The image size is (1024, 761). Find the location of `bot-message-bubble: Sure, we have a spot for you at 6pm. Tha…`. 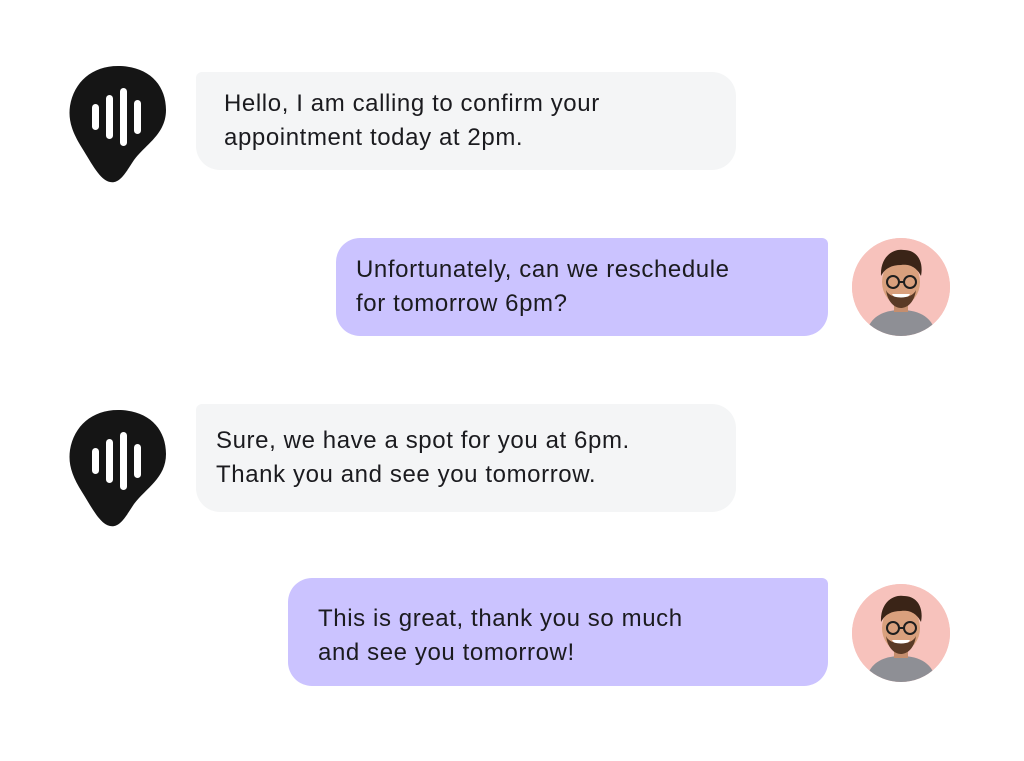

bot-message-bubble: Sure, we have a spot for you at 6pm. Tha… is located at coordinates (466, 458).